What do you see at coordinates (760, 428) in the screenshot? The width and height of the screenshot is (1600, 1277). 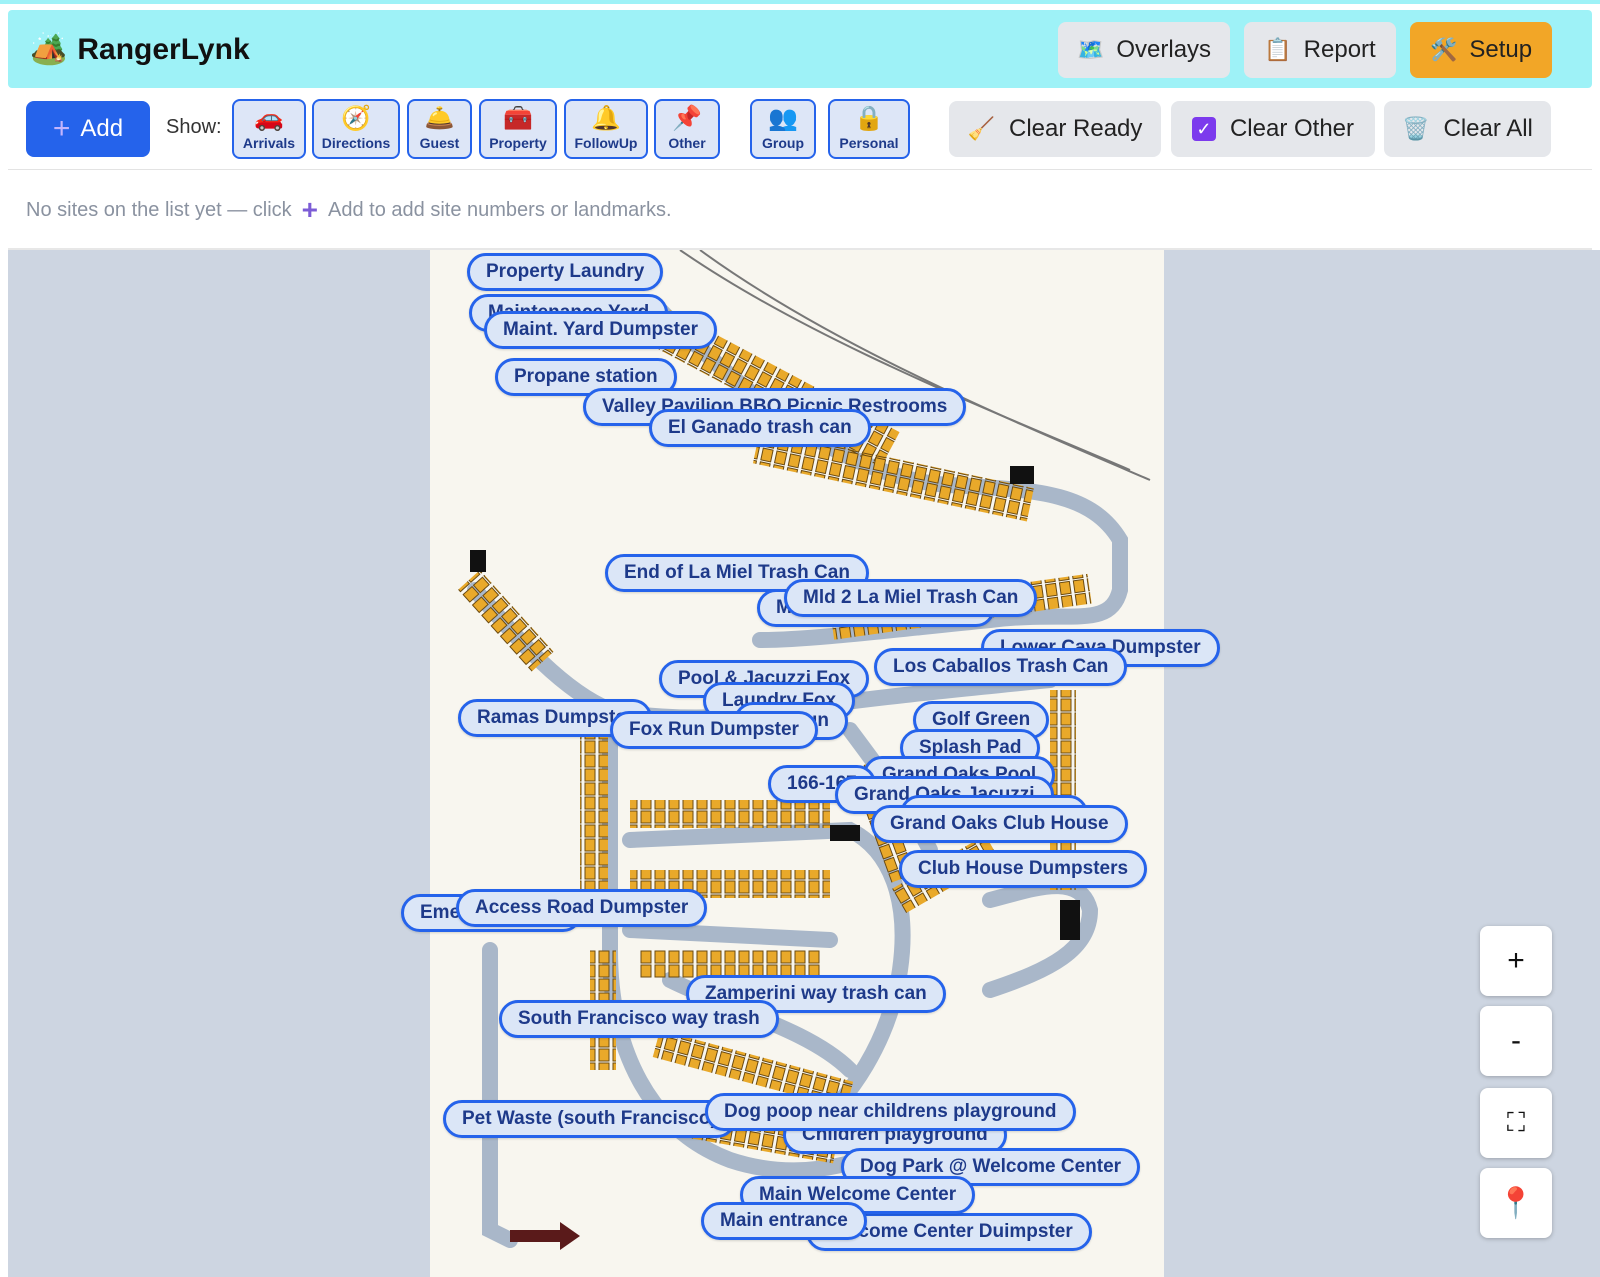 I see `map-marker: El Ganado trash can` at bounding box center [760, 428].